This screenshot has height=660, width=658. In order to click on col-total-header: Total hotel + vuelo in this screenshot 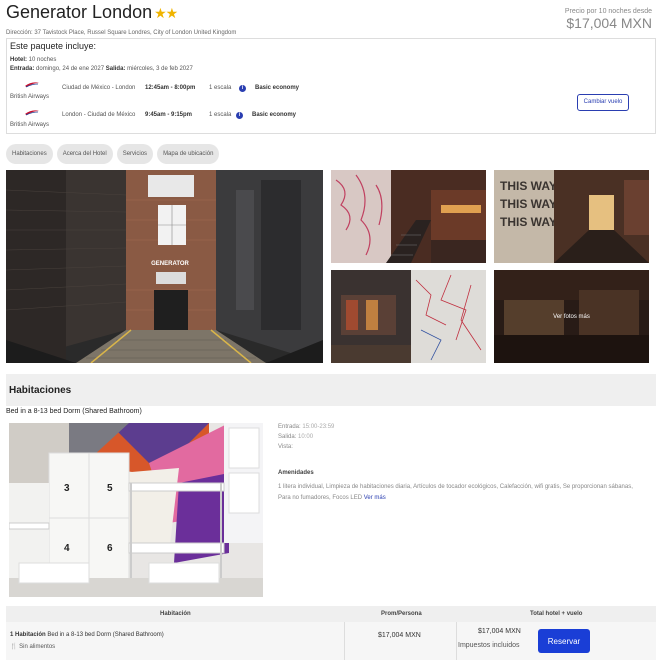, I will do `click(556, 614)`.